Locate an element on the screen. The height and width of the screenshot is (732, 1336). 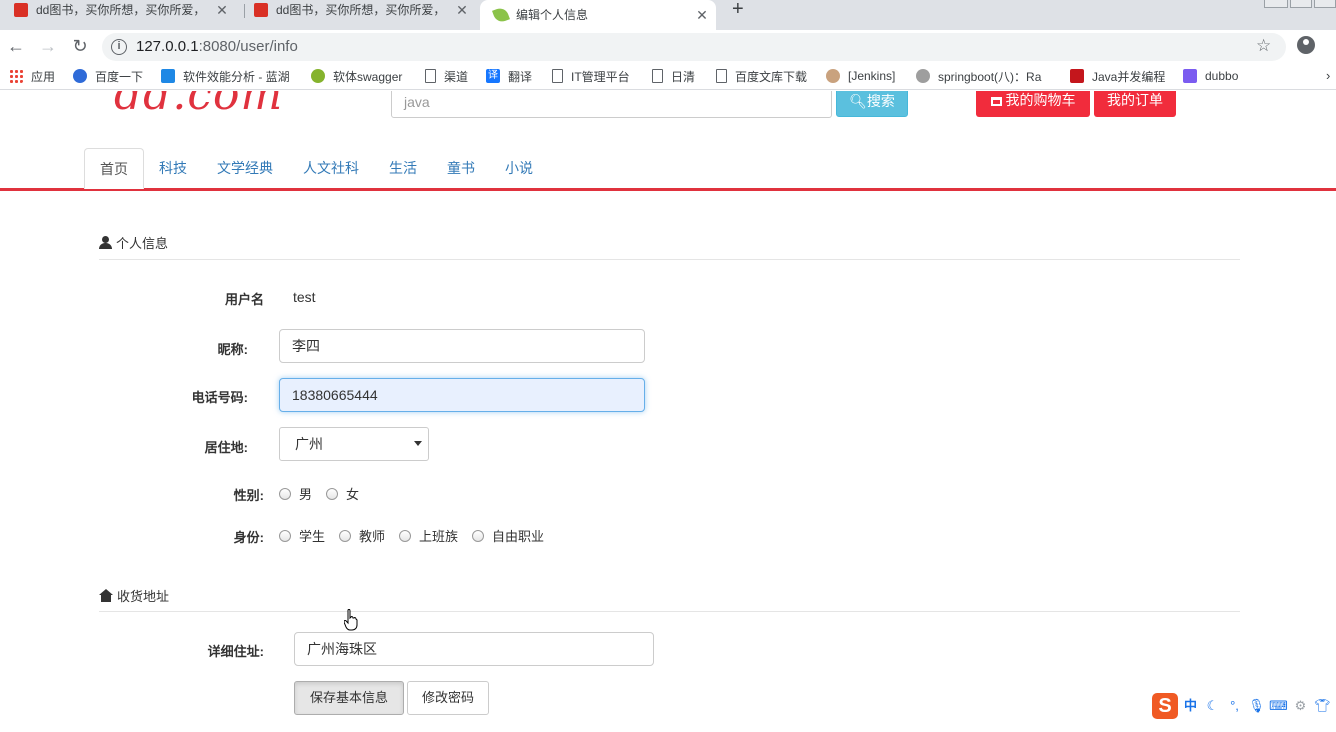
nickname-input: 李四 is located at coordinates (462, 346).